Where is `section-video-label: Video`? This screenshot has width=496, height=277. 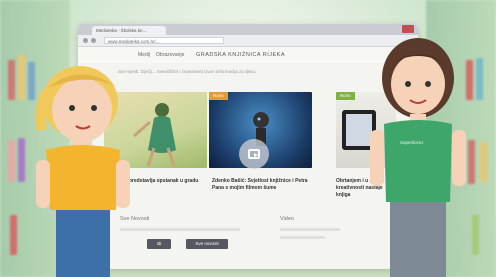 section-video-label: Video is located at coordinates (287, 219).